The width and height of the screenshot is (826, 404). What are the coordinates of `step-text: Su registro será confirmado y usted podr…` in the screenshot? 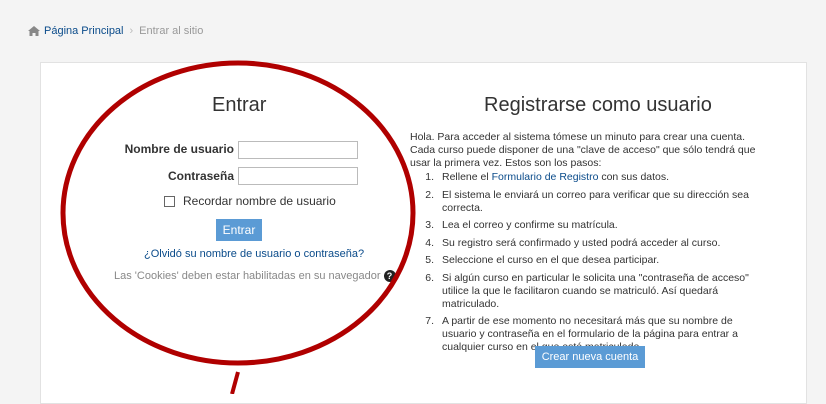 It's located at (581, 242).